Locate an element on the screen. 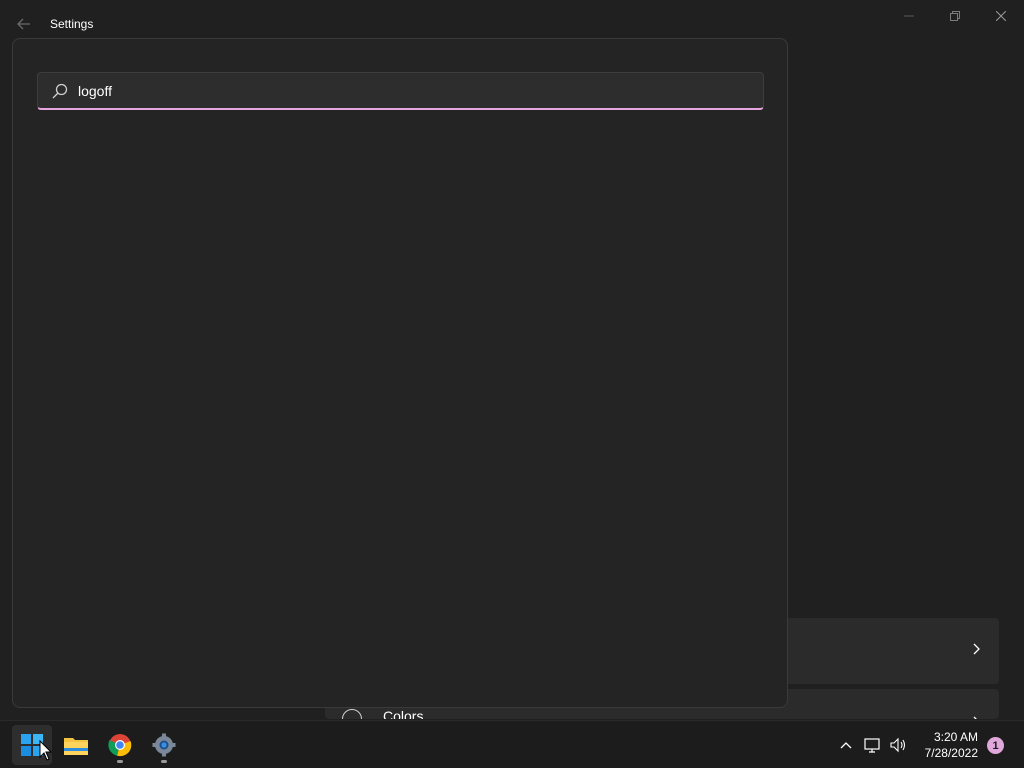 The width and height of the screenshot is (1024, 768). settings-item-label: Colors is located at coordinates (403, 713).